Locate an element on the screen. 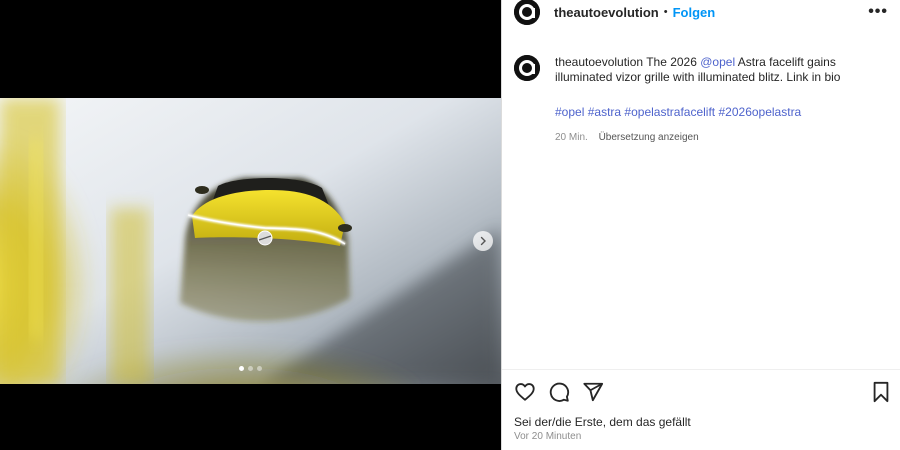 This screenshot has width=900, height=450. caption-avatar is located at coordinates (527, 68).